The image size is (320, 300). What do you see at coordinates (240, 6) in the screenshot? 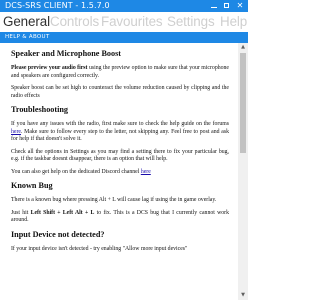
I see `close-icon: ✕` at bounding box center [240, 6].